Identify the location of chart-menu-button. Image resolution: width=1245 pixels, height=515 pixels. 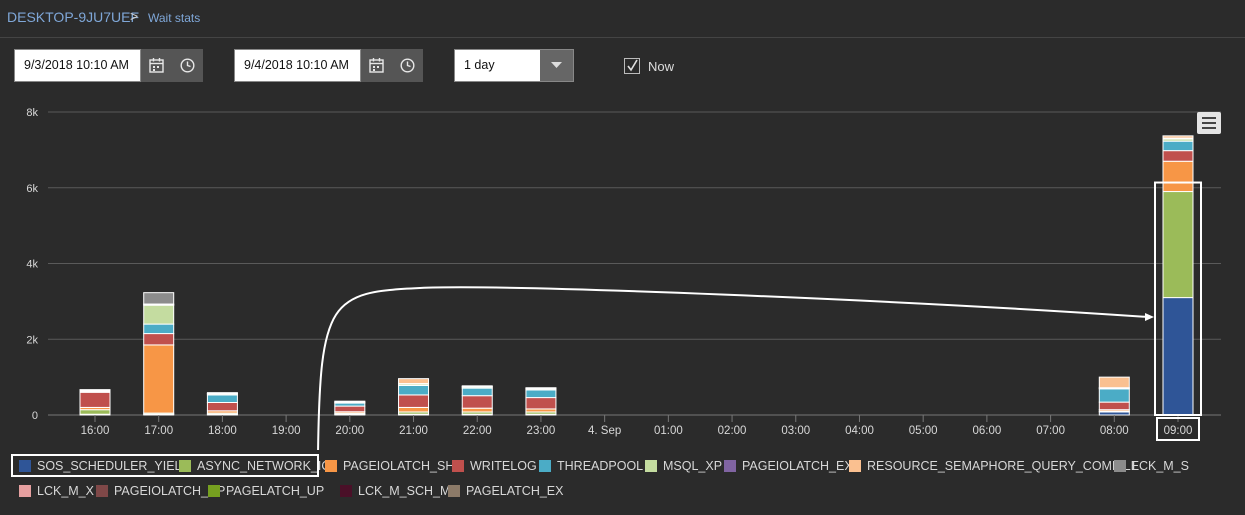
(1209, 123).